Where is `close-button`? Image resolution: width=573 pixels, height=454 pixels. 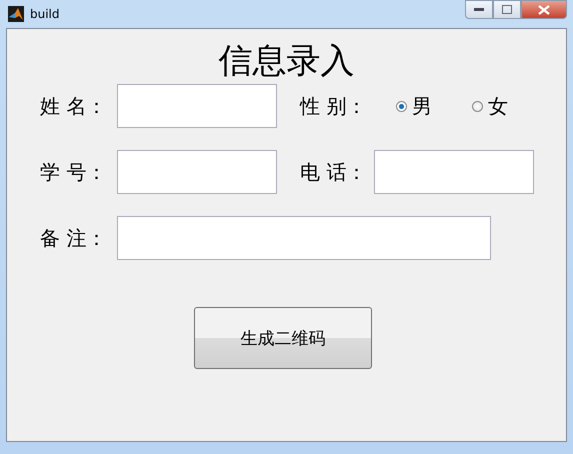 close-button is located at coordinates (544, 9).